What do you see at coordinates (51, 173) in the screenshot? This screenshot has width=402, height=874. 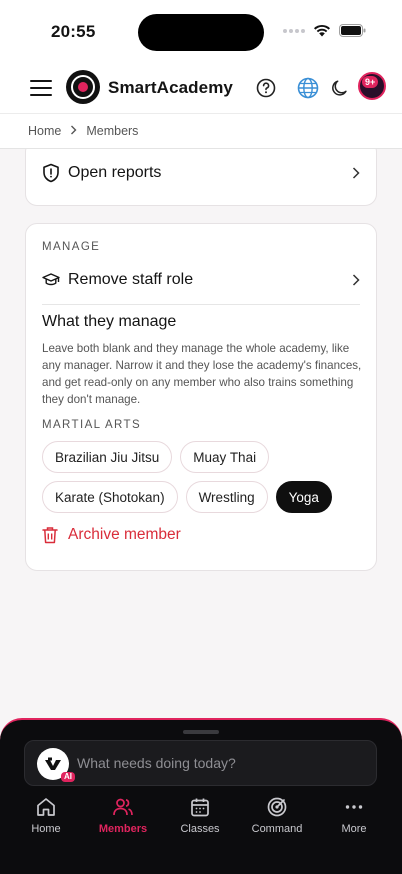 I see `shield-icon` at bounding box center [51, 173].